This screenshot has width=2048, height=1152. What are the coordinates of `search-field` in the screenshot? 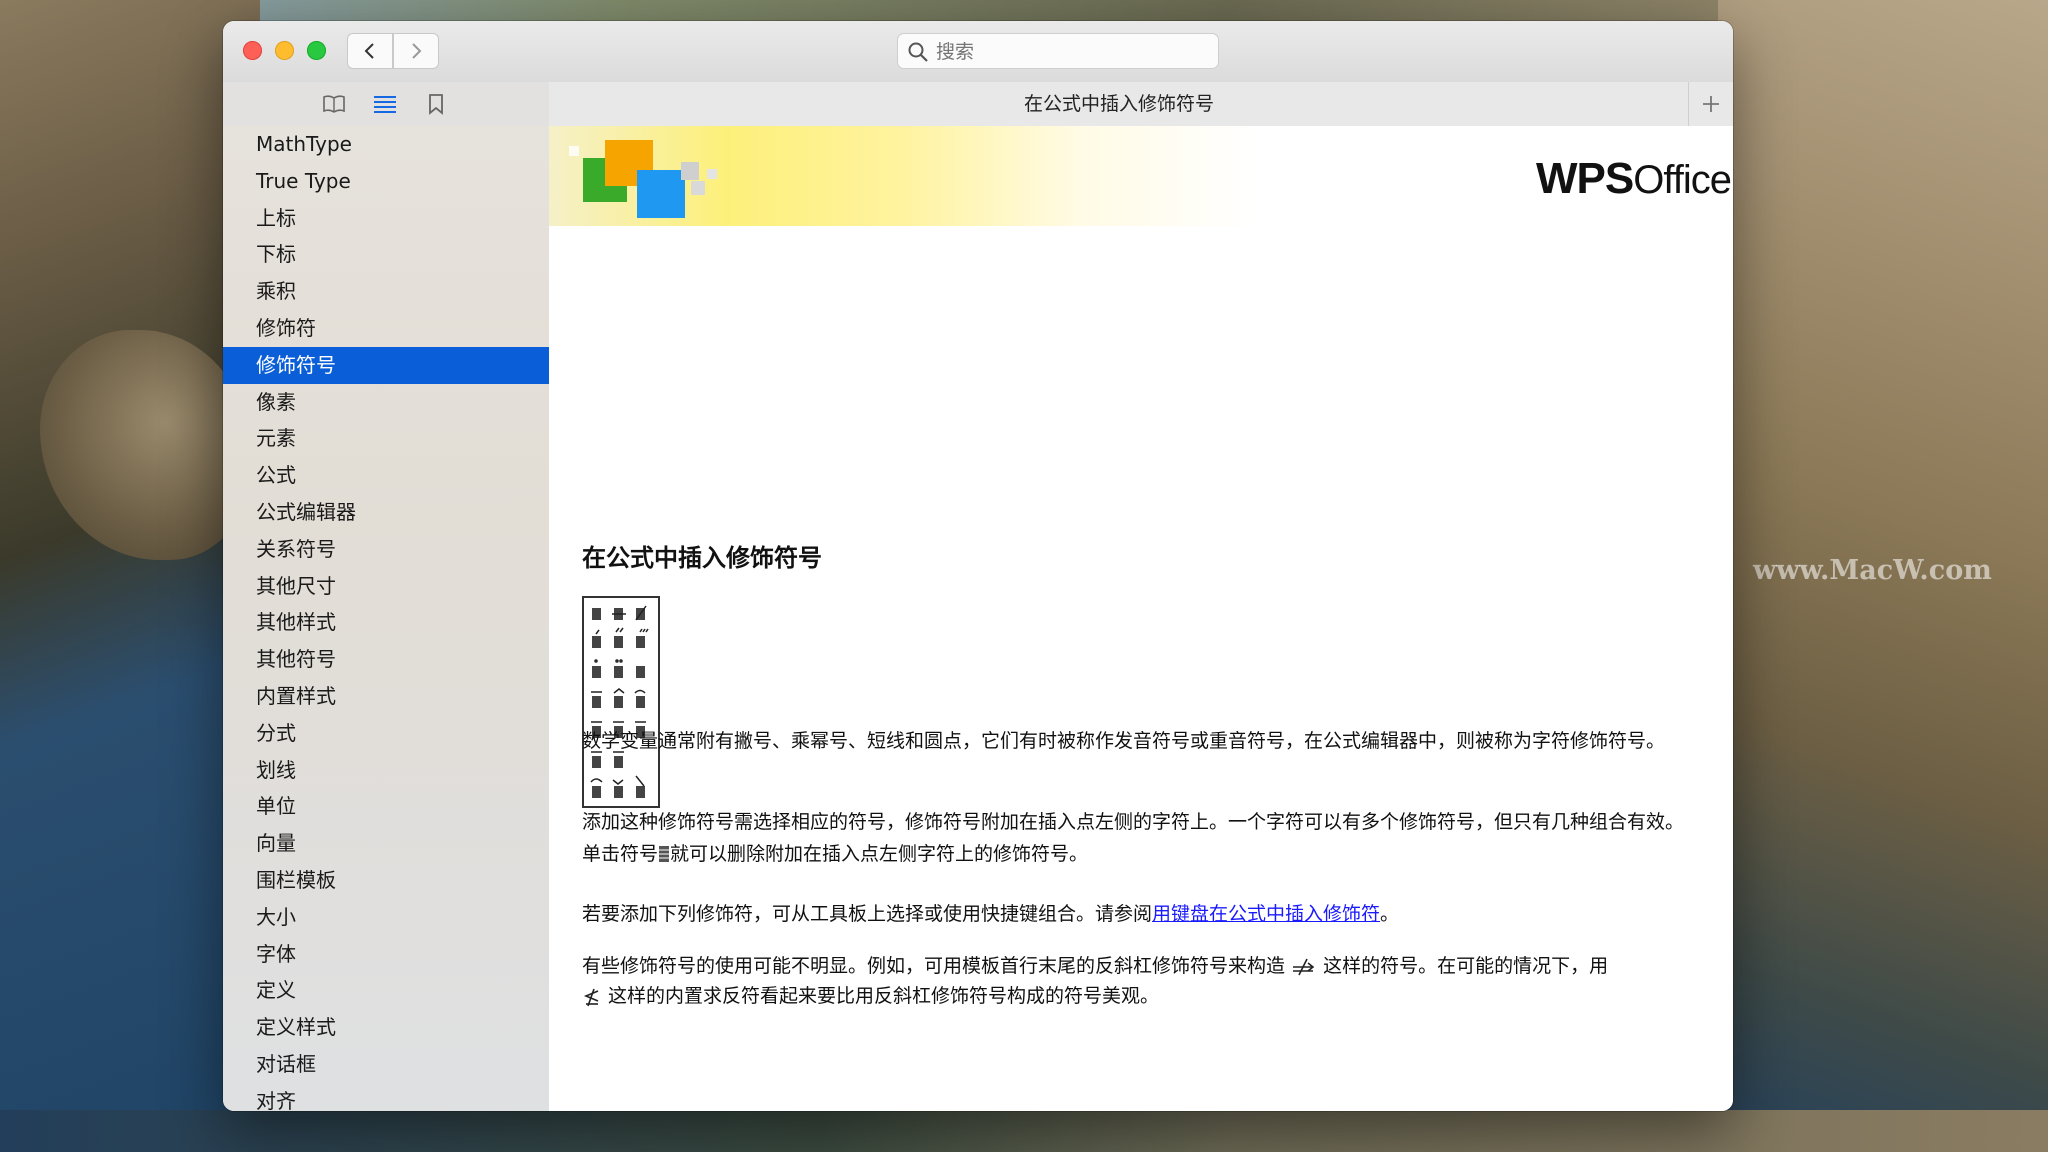 It's located at (1058, 51).